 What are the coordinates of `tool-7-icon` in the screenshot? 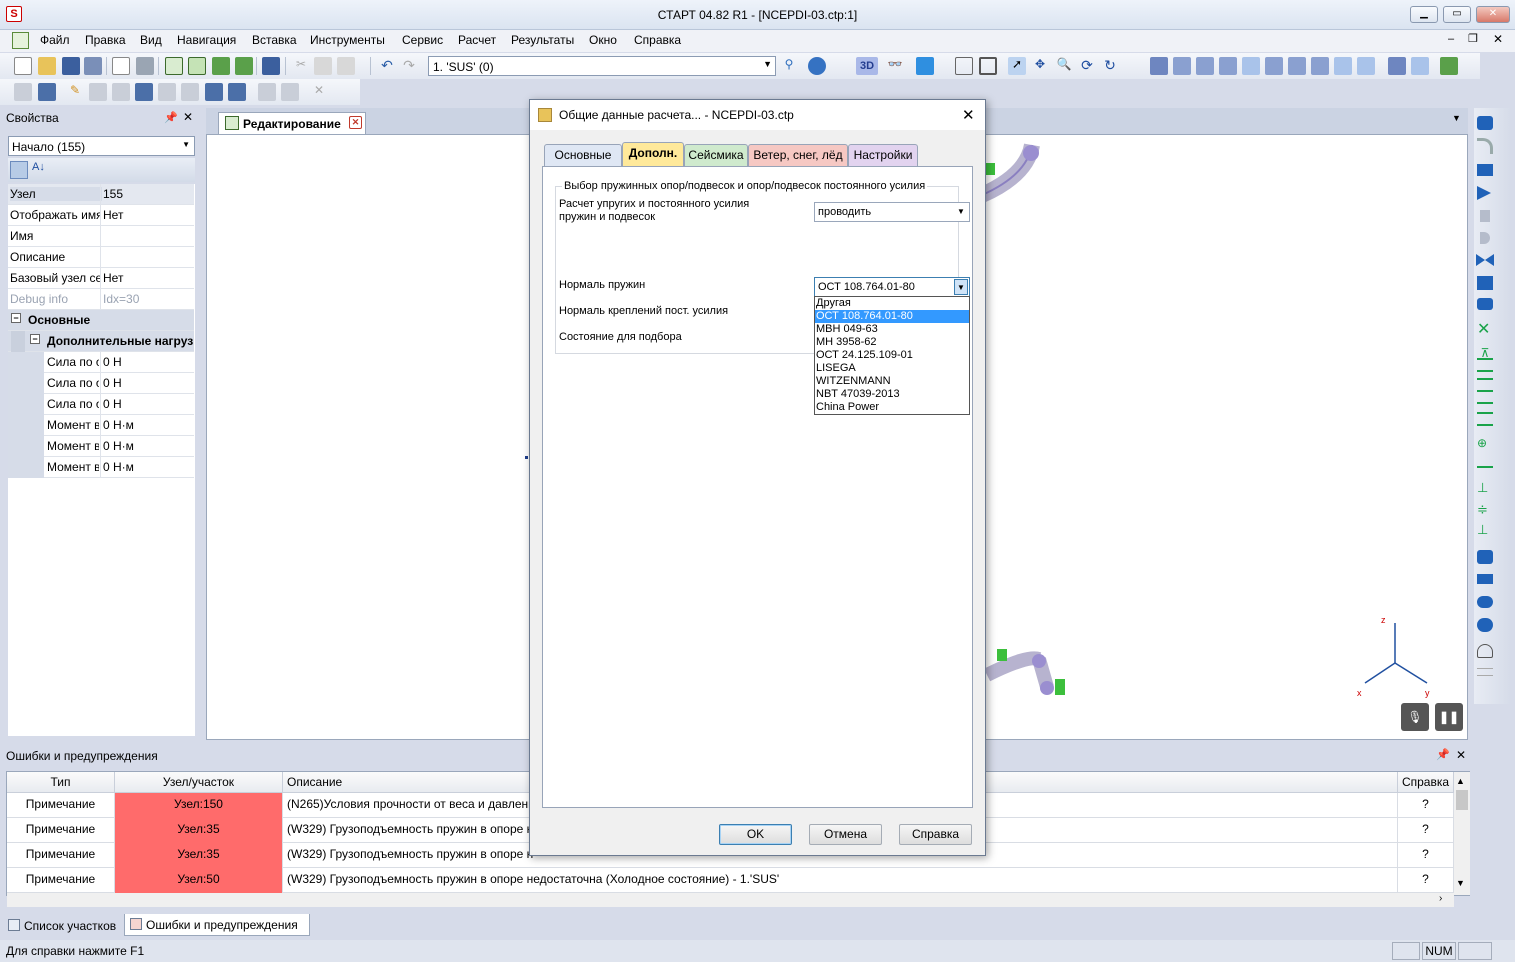 It's located at (214, 92).